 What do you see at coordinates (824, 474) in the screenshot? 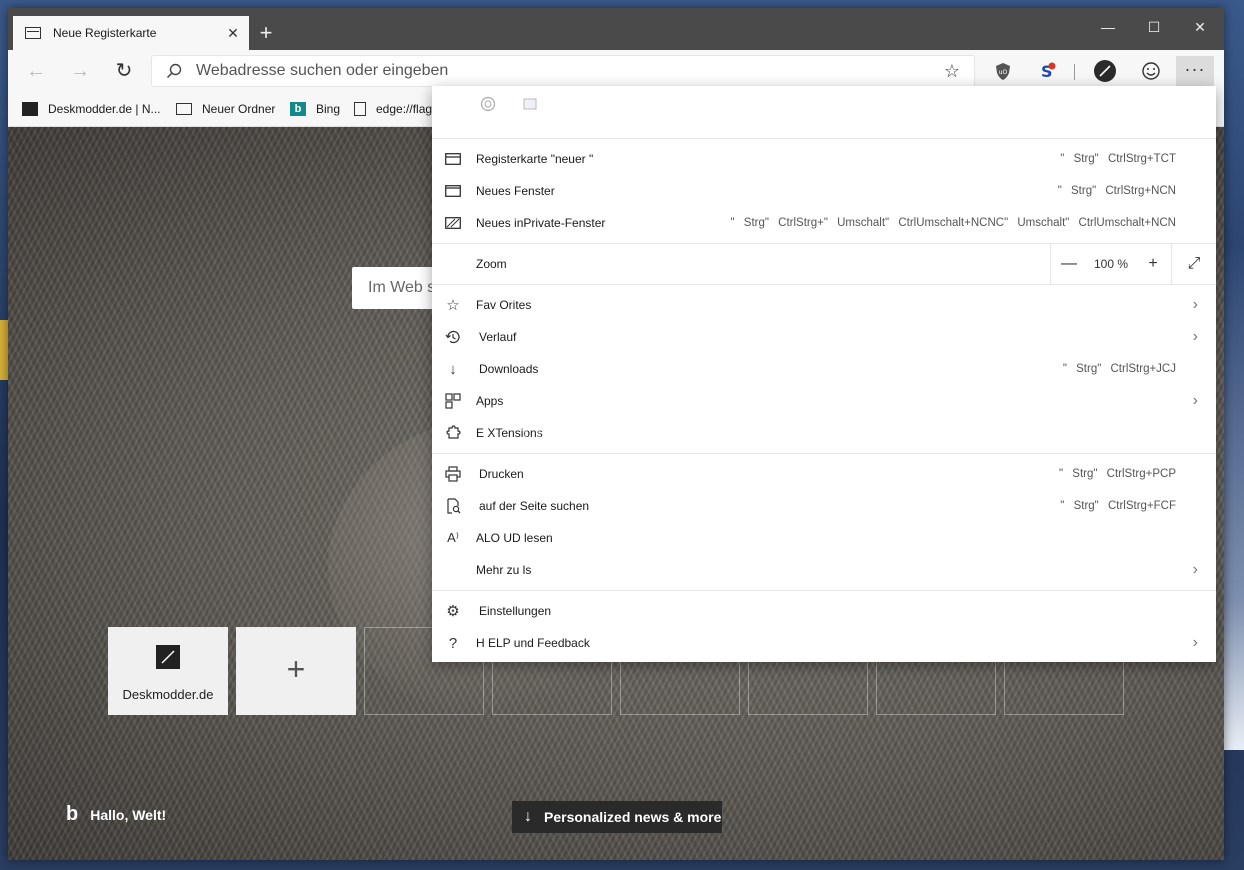
I see `menu-item-print: Drucken " Strg" CtrlStrg+PCP` at bounding box center [824, 474].